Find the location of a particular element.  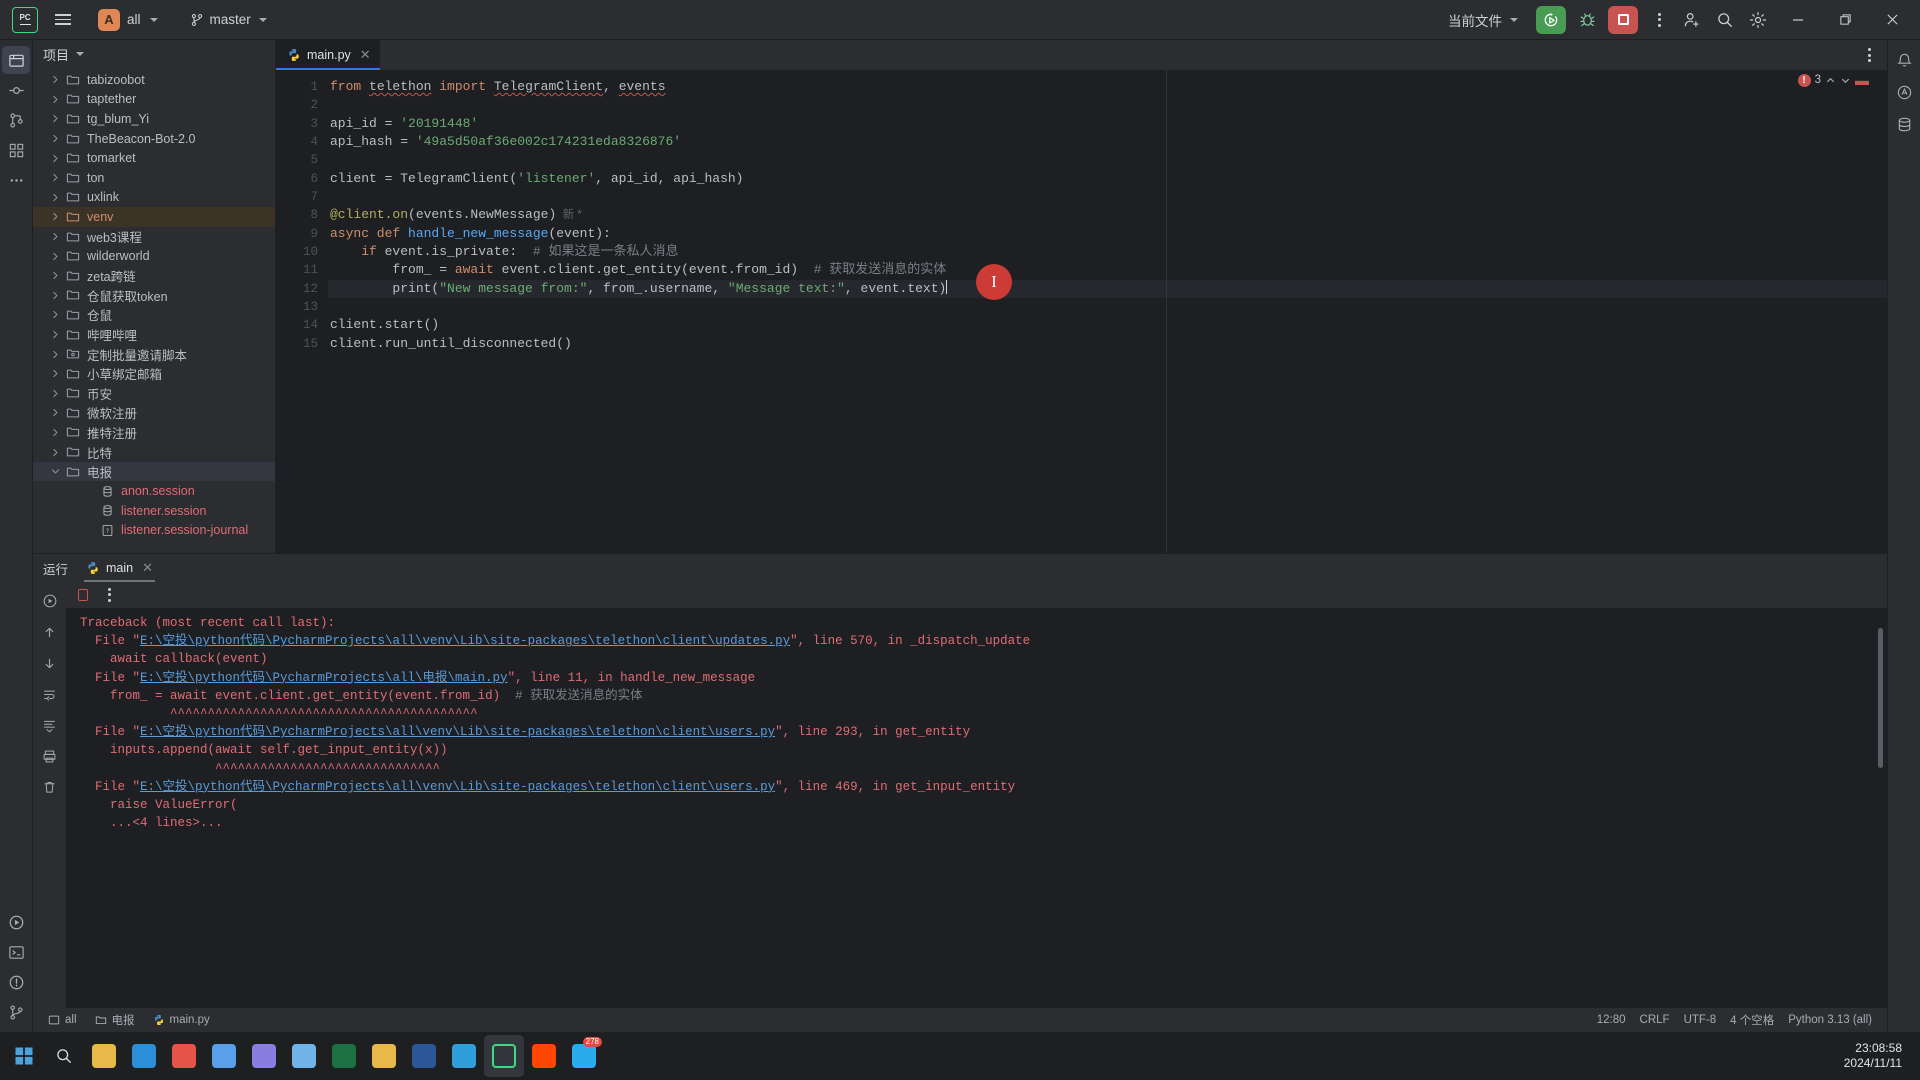

editor-options-button is located at coordinates (1869, 55).